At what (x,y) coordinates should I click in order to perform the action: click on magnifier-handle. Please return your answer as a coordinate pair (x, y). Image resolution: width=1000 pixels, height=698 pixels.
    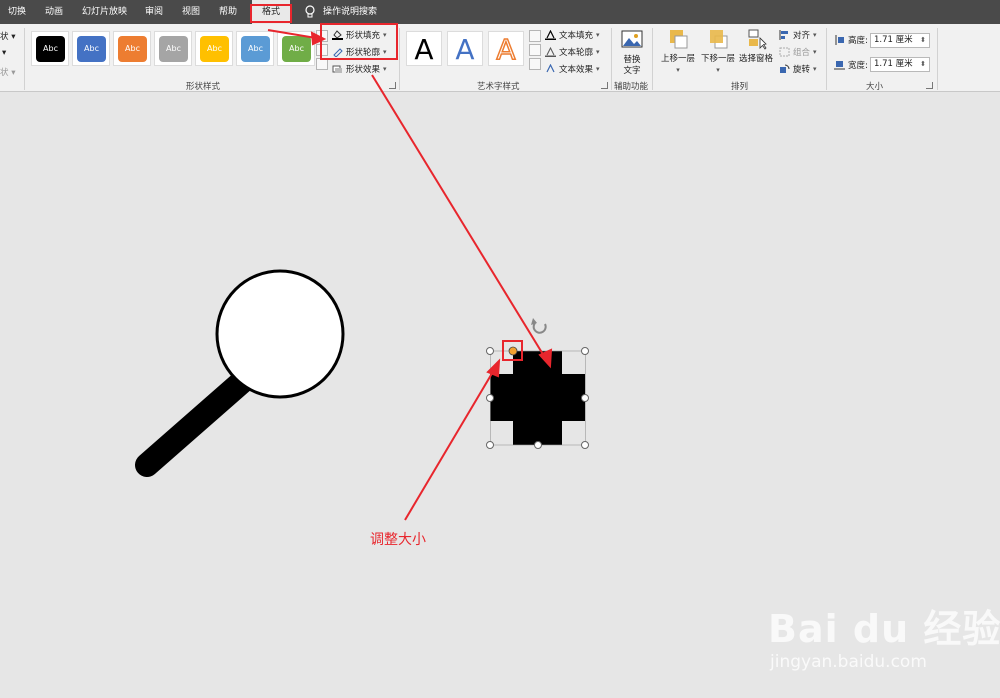
    Looking at the image, I should click on (195, 422).